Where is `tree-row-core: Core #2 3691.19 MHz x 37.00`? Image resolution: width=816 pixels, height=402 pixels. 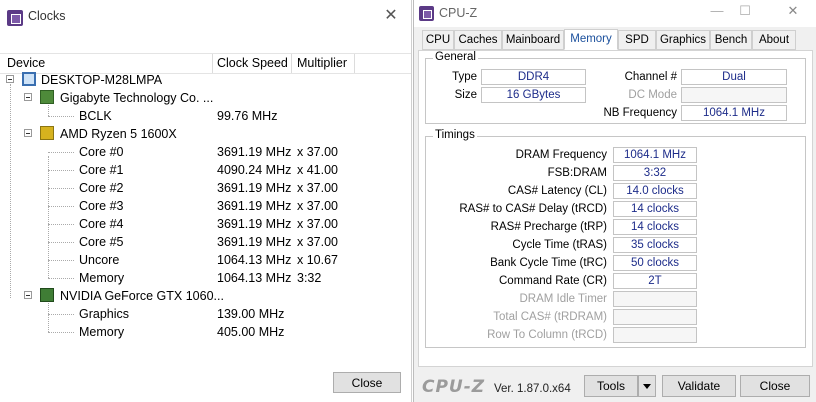 tree-row-core: Core #2 3691.19 MHz x 37.00 is located at coordinates (205, 188).